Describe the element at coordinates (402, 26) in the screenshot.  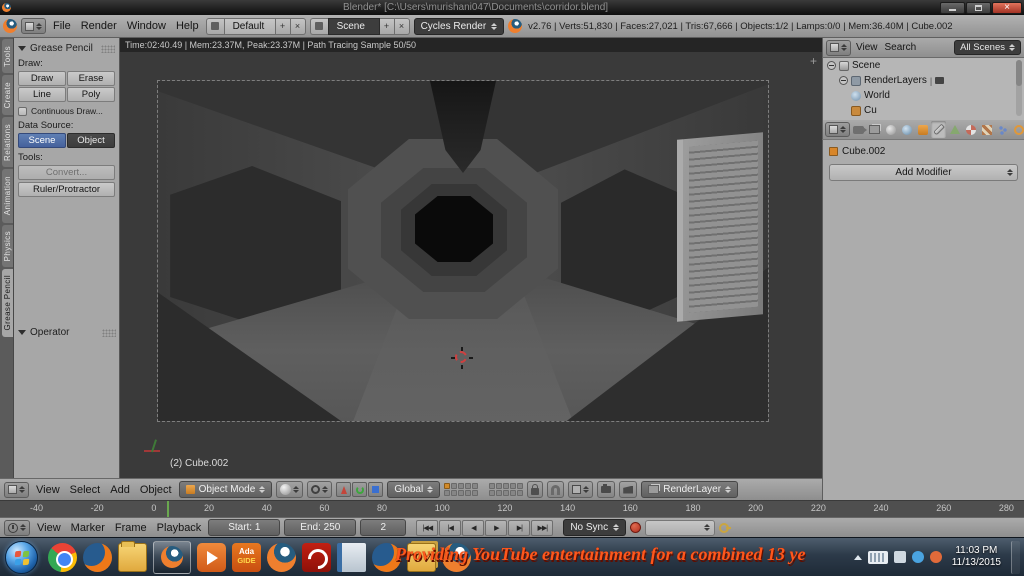
I see `scene-delete-button: ×` at that location.